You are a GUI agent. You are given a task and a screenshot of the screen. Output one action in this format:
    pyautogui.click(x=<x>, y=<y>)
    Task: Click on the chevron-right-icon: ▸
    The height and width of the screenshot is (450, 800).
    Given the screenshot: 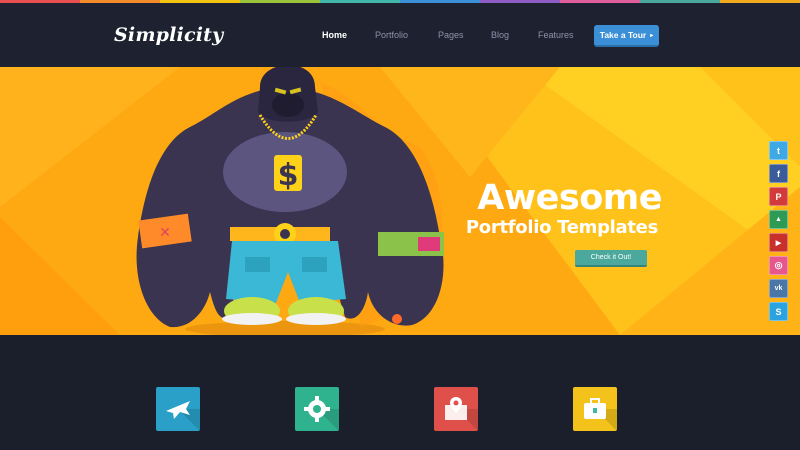 What is the action you would take?
    pyautogui.click(x=652, y=35)
    